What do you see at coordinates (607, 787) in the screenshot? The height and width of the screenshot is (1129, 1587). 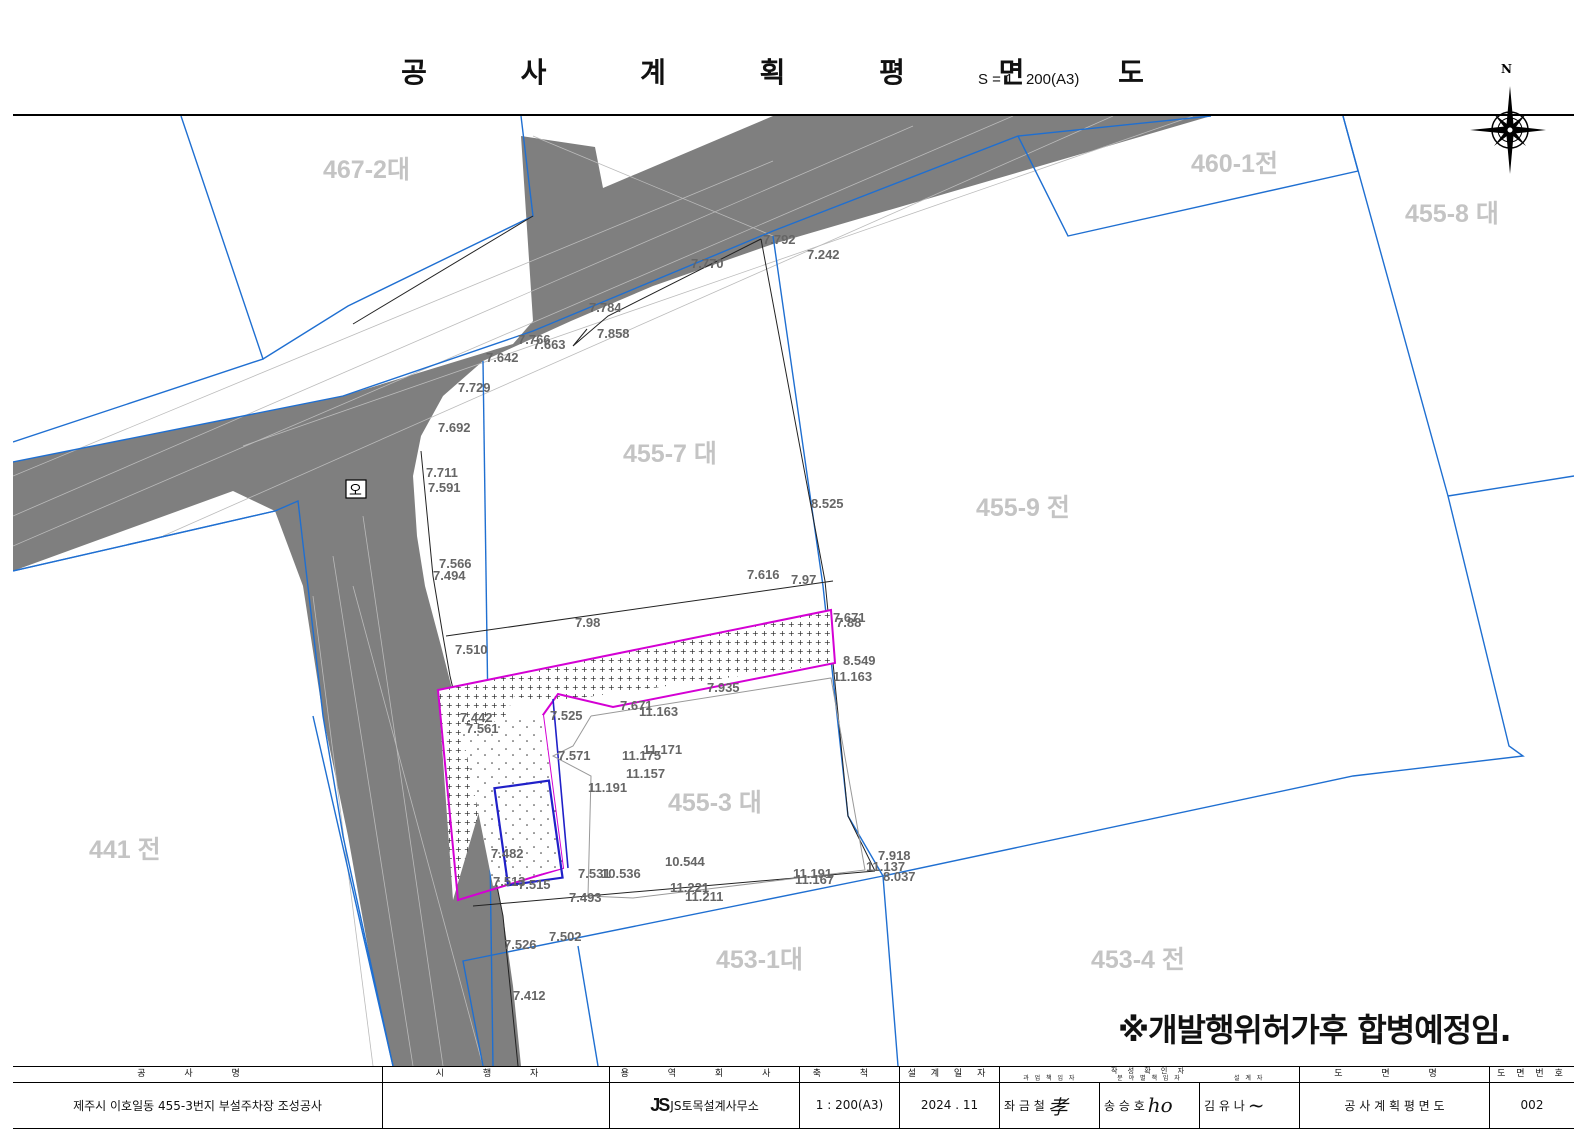 I see `elevation-label: 11.191` at bounding box center [607, 787].